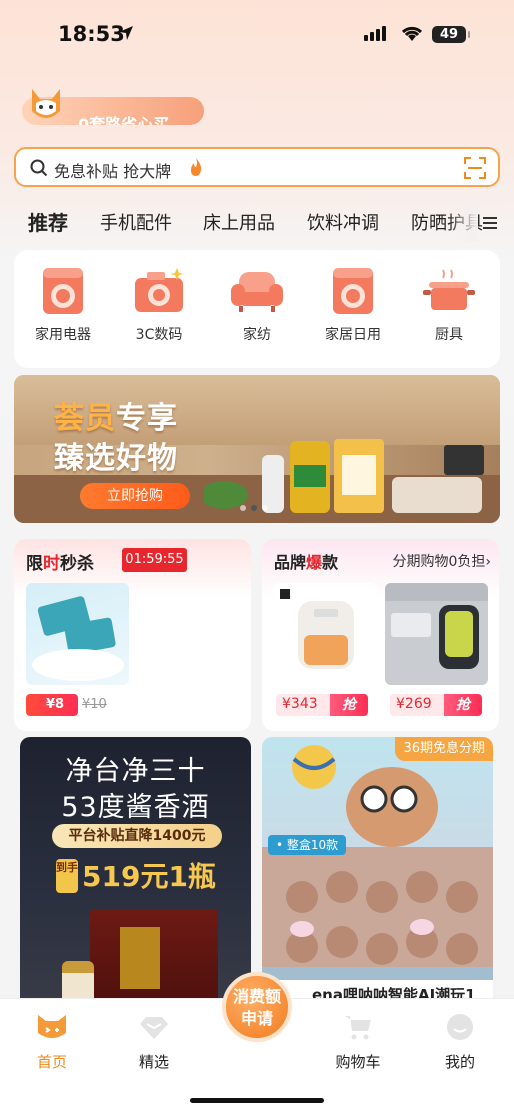 This screenshot has height=1110, width=514. What do you see at coordinates (52, 1026) in the screenshot?
I see `home-fox-icon` at bounding box center [52, 1026].